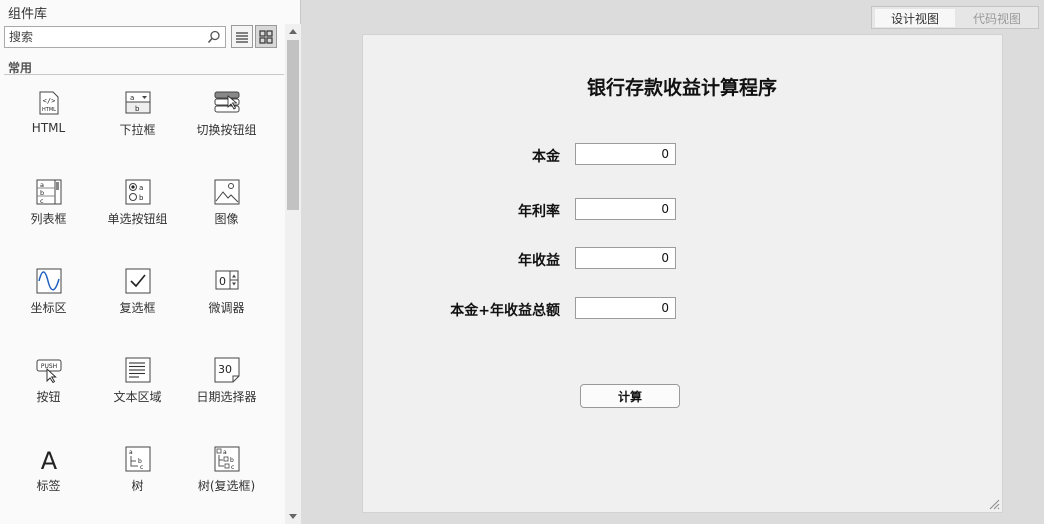 Image resolution: width=1044 pixels, height=524 pixels. I want to click on text-area-icon, so click(138, 370).